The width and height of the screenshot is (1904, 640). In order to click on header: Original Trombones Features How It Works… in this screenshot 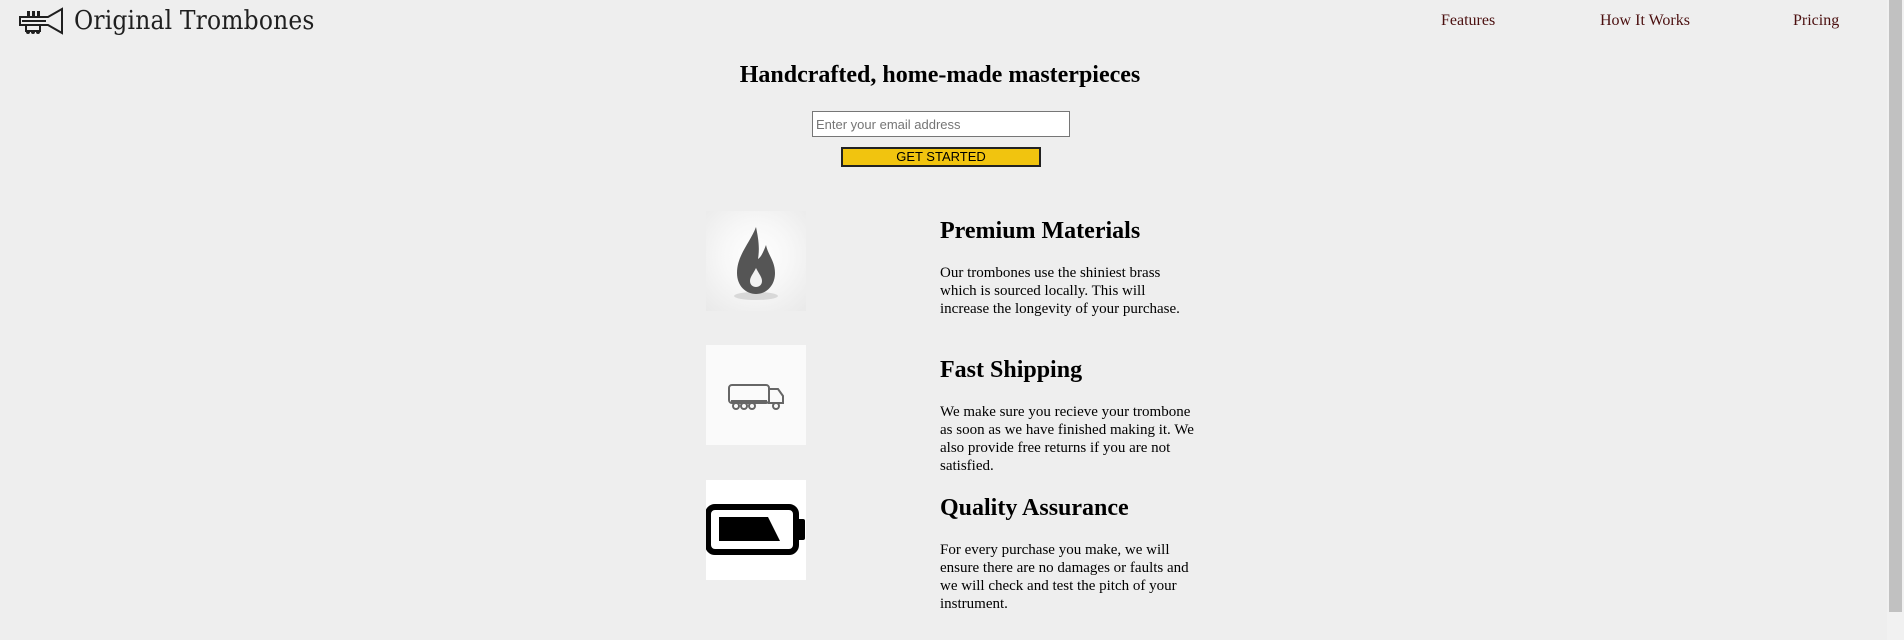, I will do `click(952, 22)`.